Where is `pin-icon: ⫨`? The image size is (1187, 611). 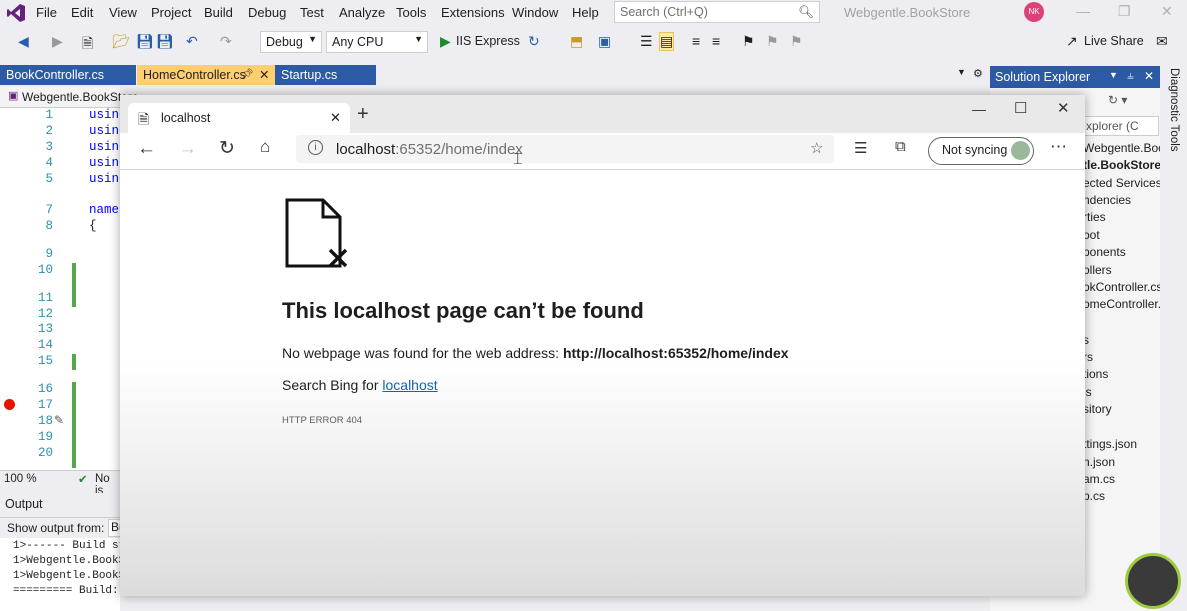 pin-icon: ⫨ is located at coordinates (1130, 75).